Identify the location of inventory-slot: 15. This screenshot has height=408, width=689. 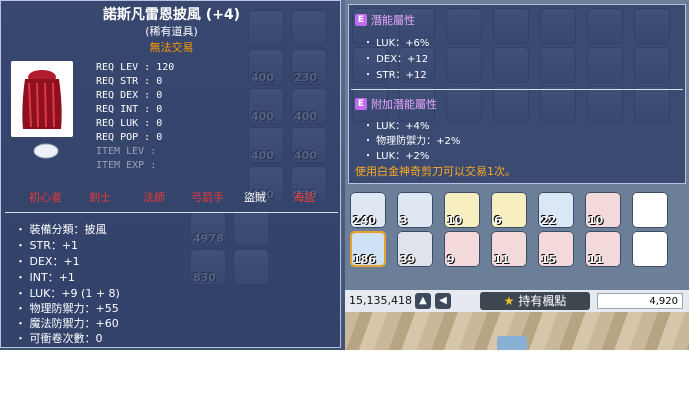
(556, 249).